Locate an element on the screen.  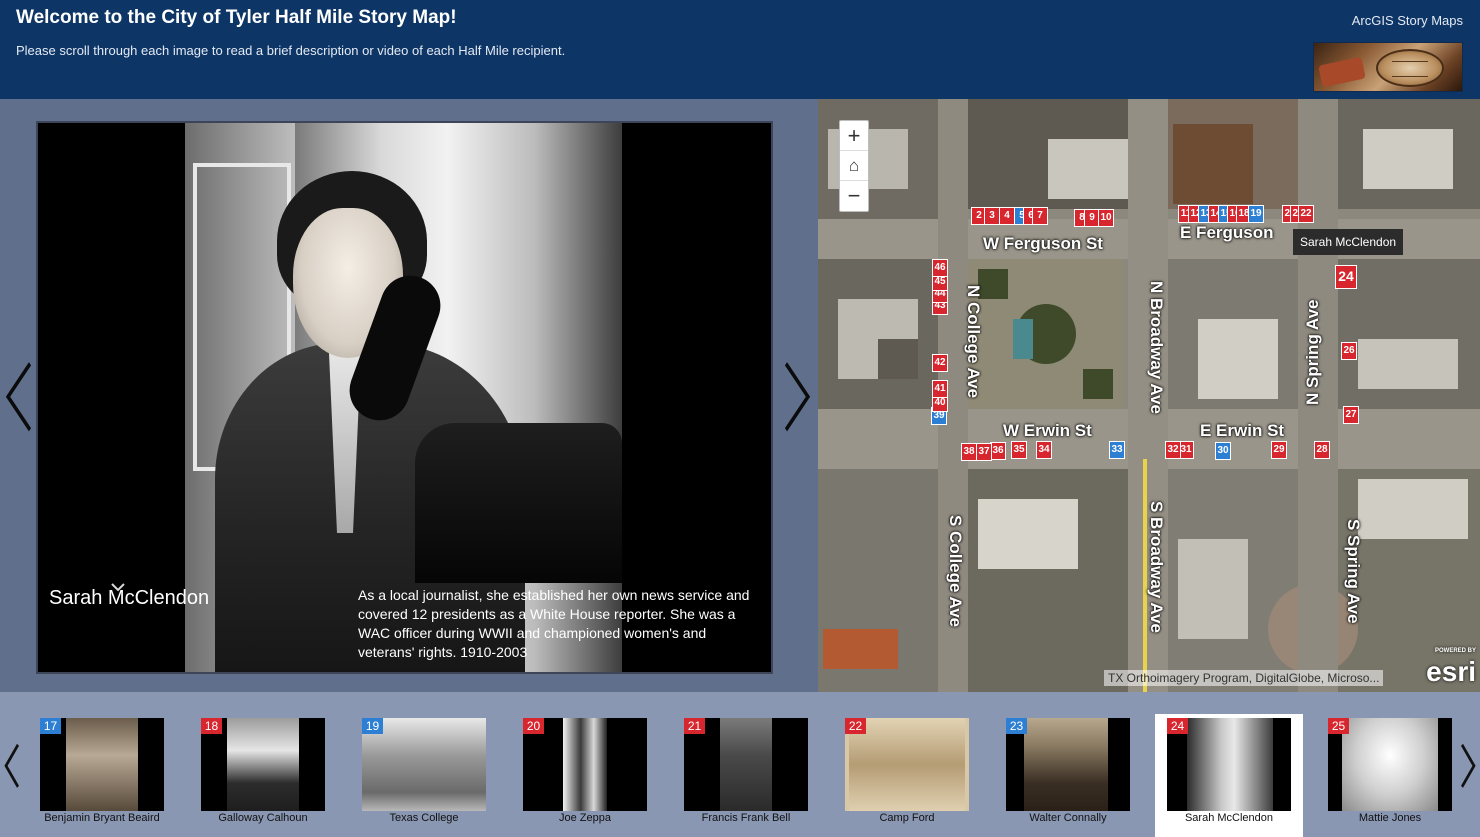
carousel-item-label: Joe Zeppa is located at coordinates (585, 818).